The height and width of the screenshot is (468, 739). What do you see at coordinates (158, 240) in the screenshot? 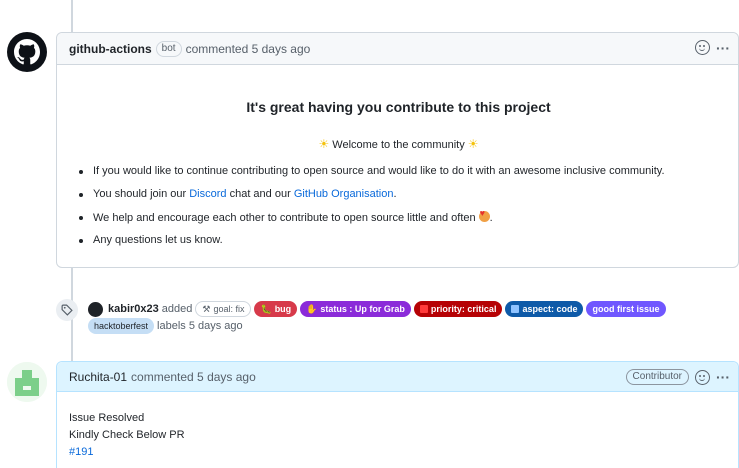
I see `list-item-text: Any questions let us know.` at bounding box center [158, 240].